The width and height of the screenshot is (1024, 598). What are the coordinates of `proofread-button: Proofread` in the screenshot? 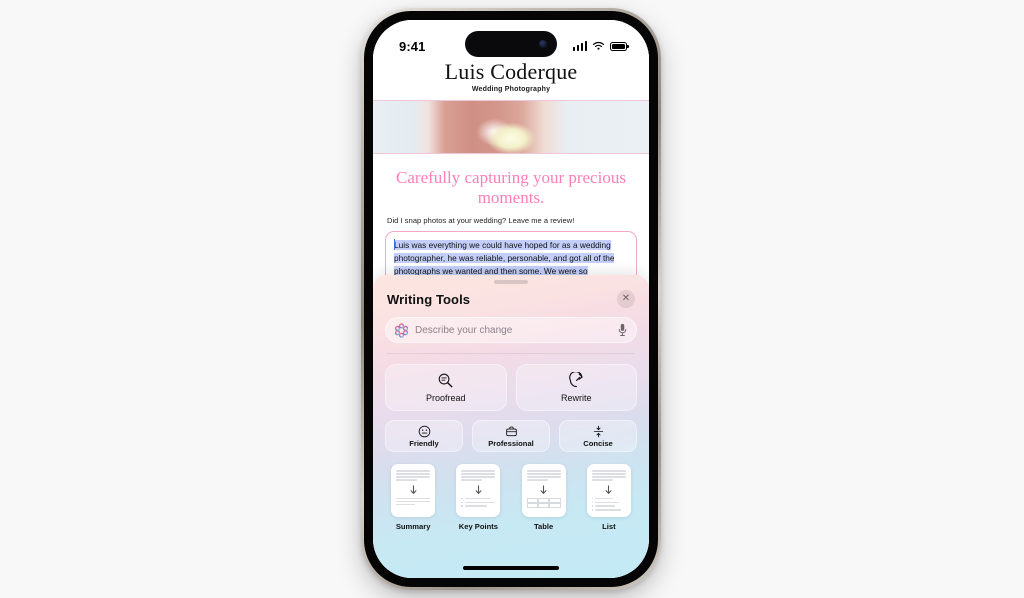 It's located at (446, 387).